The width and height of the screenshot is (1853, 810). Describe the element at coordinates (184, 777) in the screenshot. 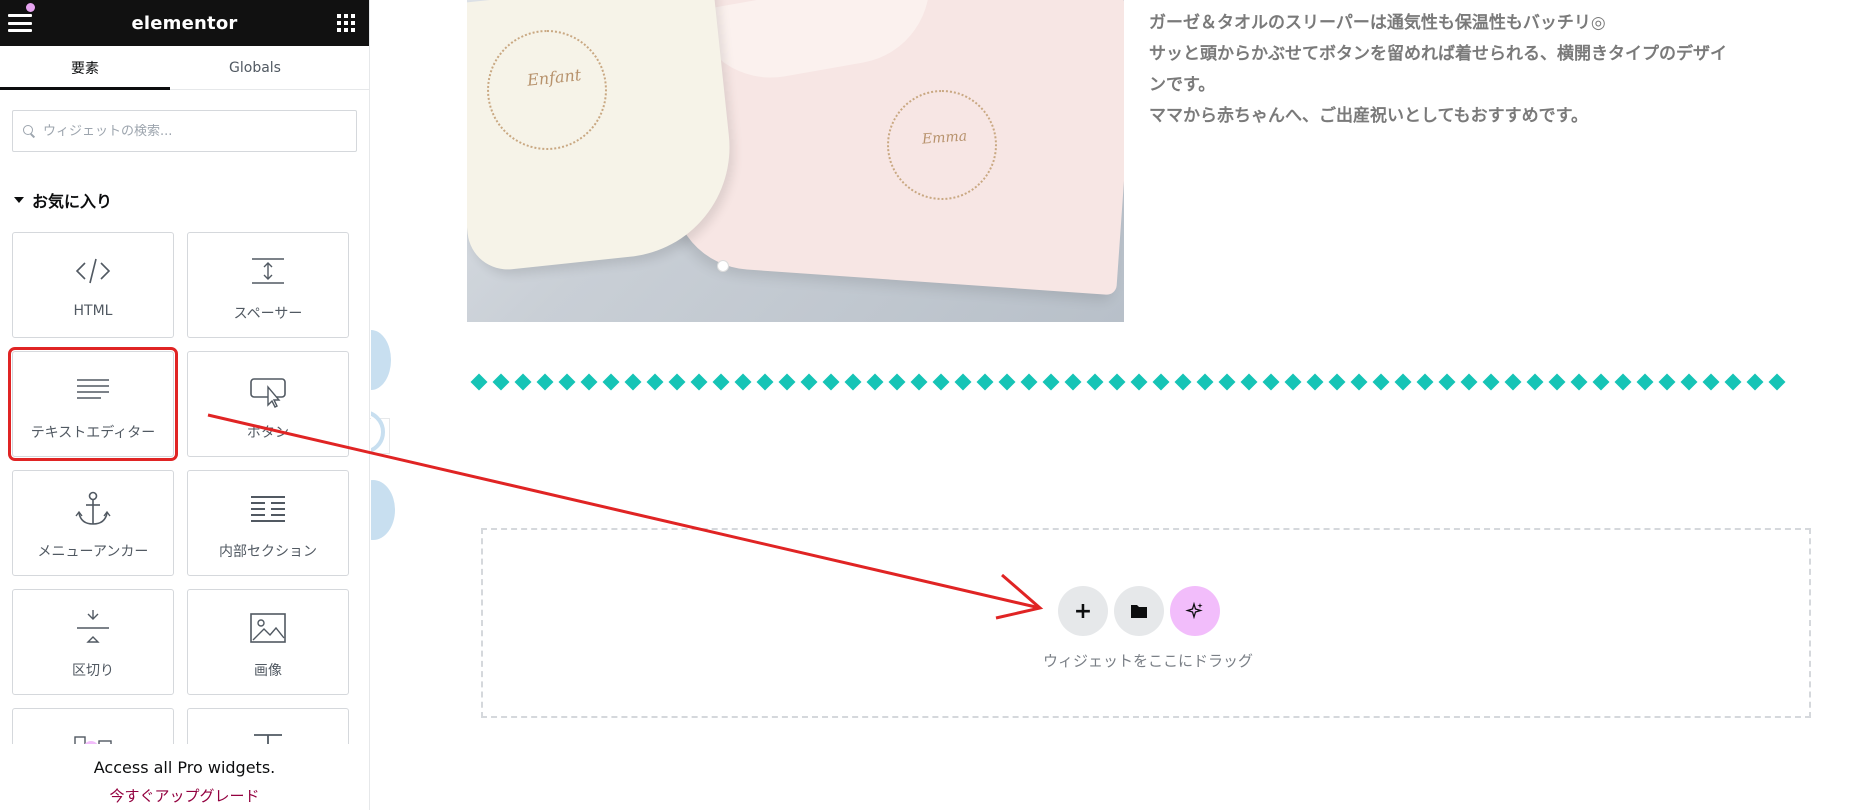

I see `pro-upgrade-banner: Access all Pro widgets. 今すぐアップグレード` at that location.